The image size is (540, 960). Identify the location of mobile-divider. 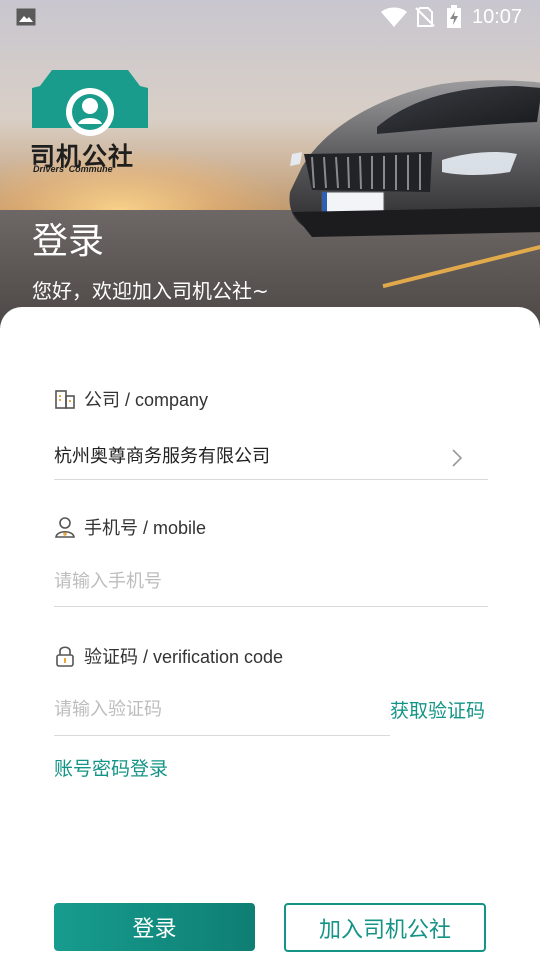
(271, 606).